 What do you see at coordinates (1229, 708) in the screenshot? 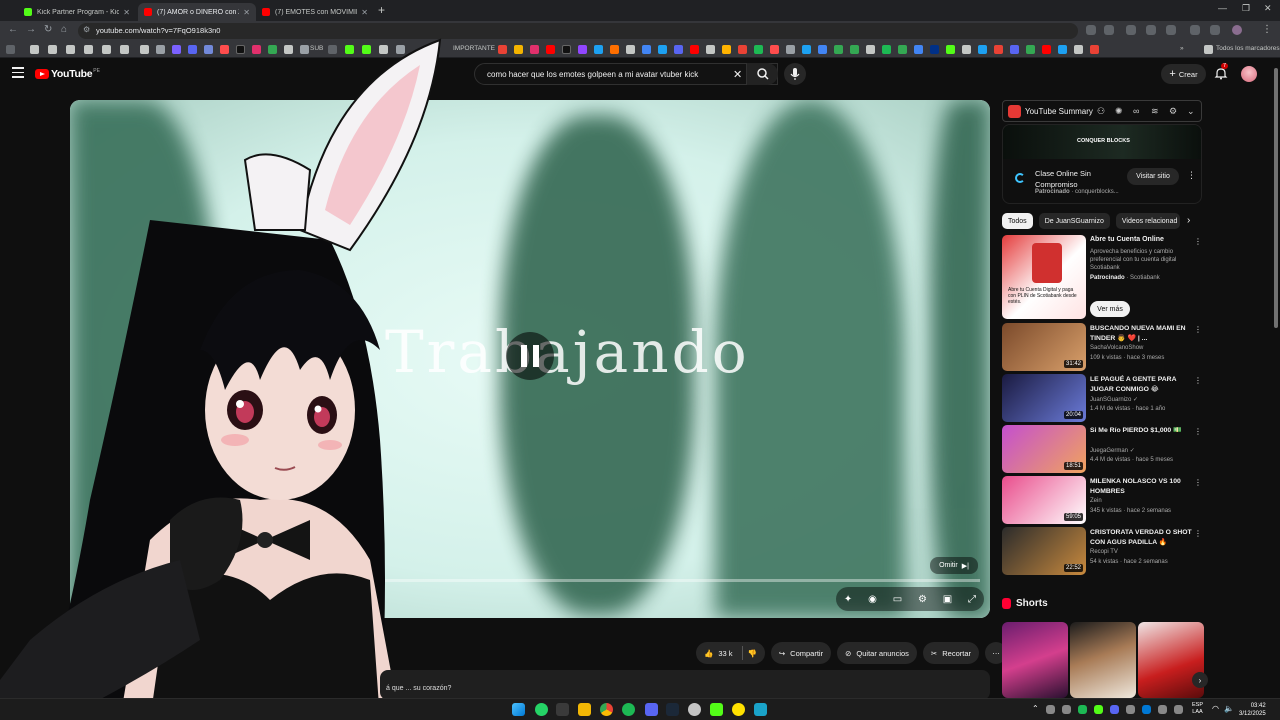
I see `volume-icon: 🔈` at bounding box center [1229, 708].